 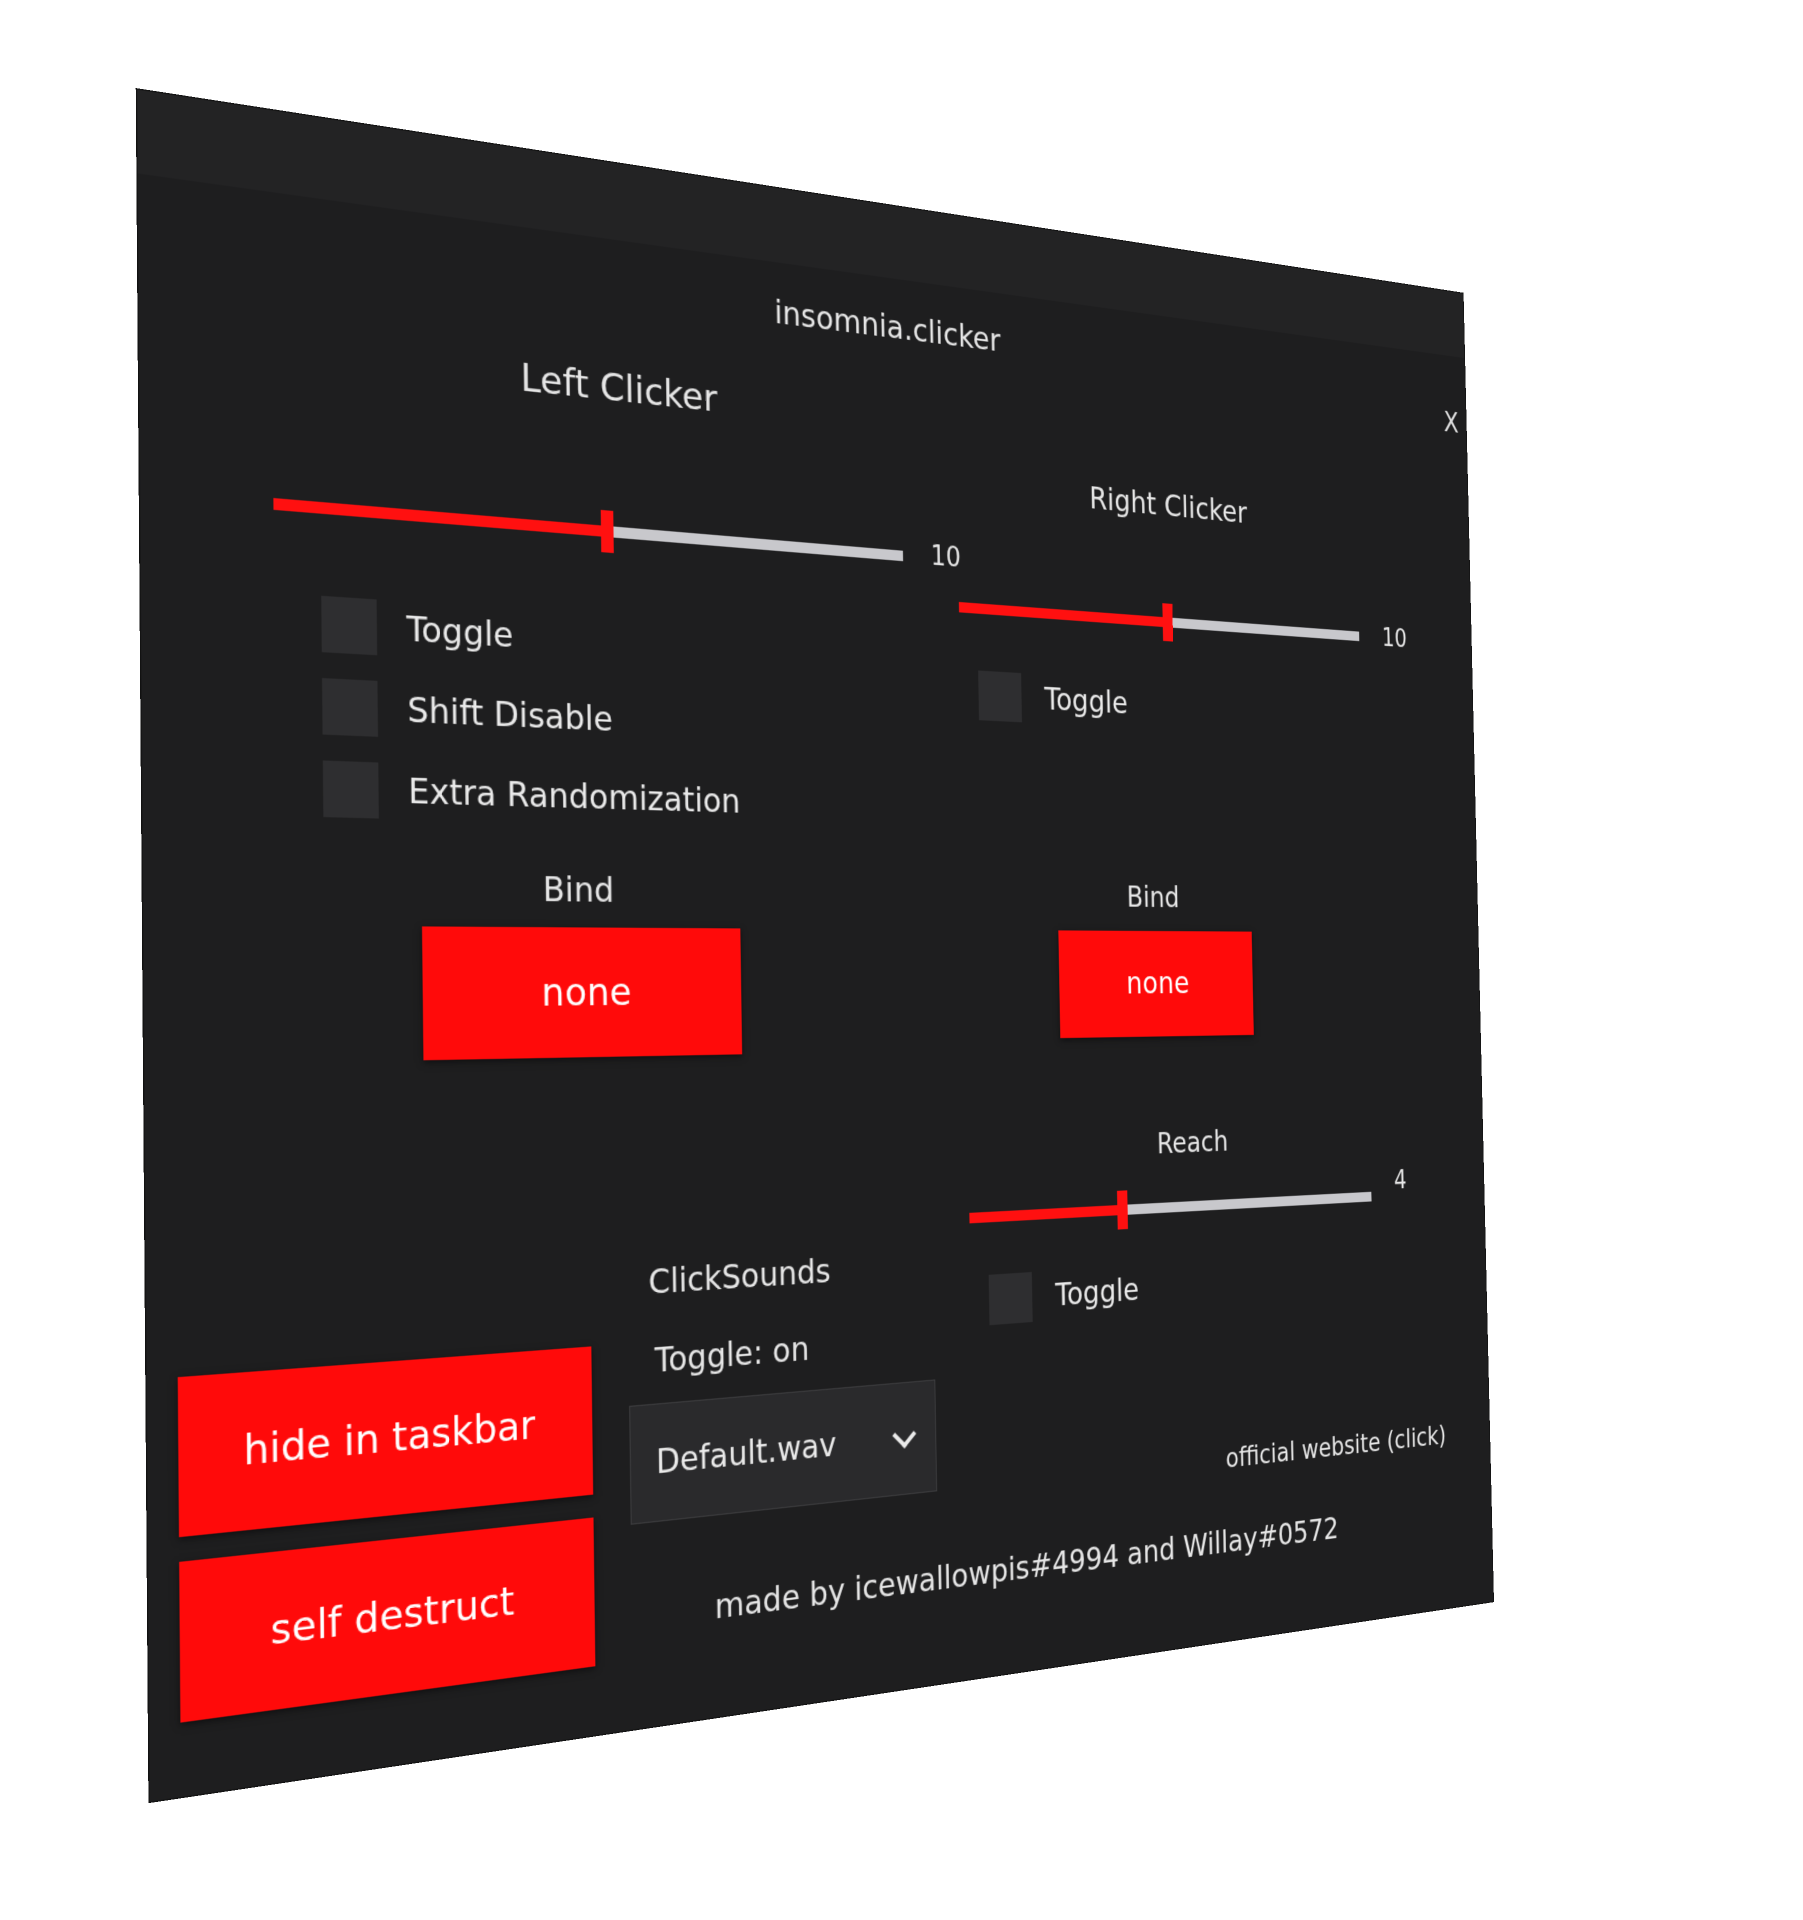 What do you see at coordinates (460, 632) in the screenshot?
I see `left-toggle-label: Toggle` at bounding box center [460, 632].